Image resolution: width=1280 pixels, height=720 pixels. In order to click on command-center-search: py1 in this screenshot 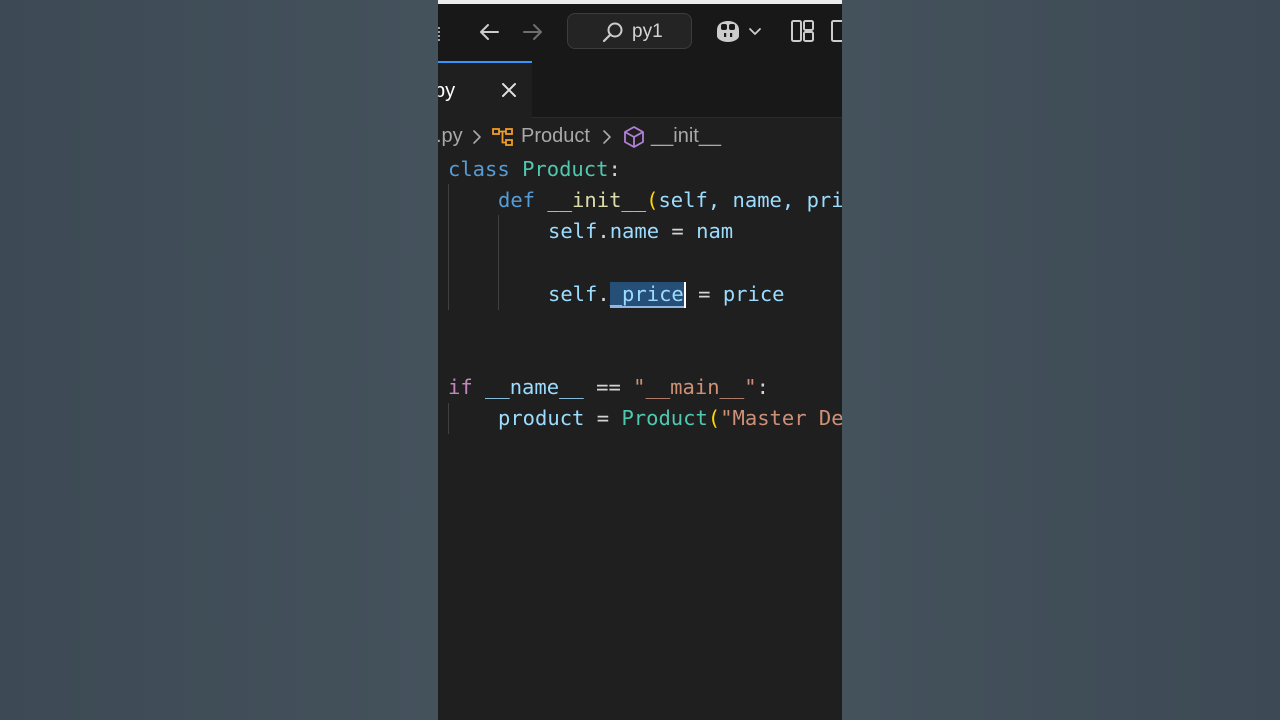, I will do `click(629, 31)`.